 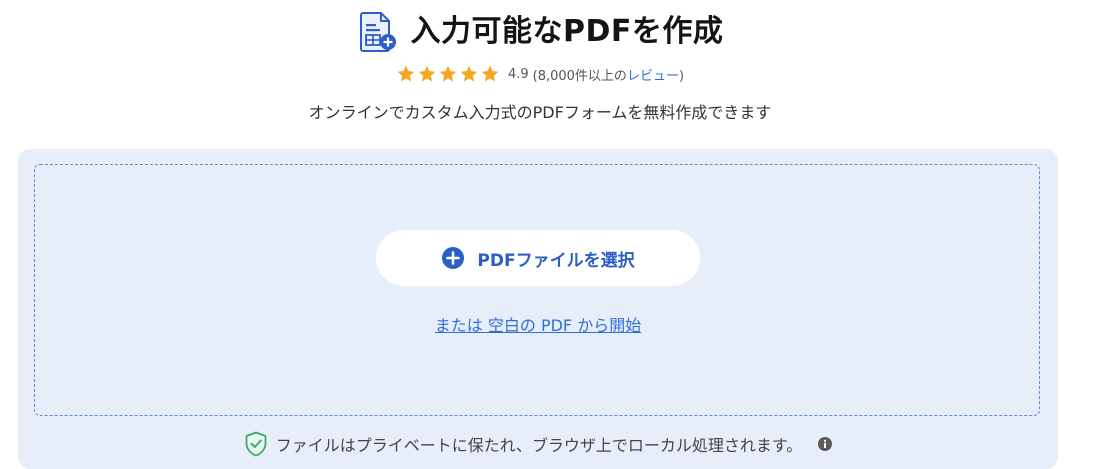 I want to click on shield-check-icon, so click(x=256, y=444).